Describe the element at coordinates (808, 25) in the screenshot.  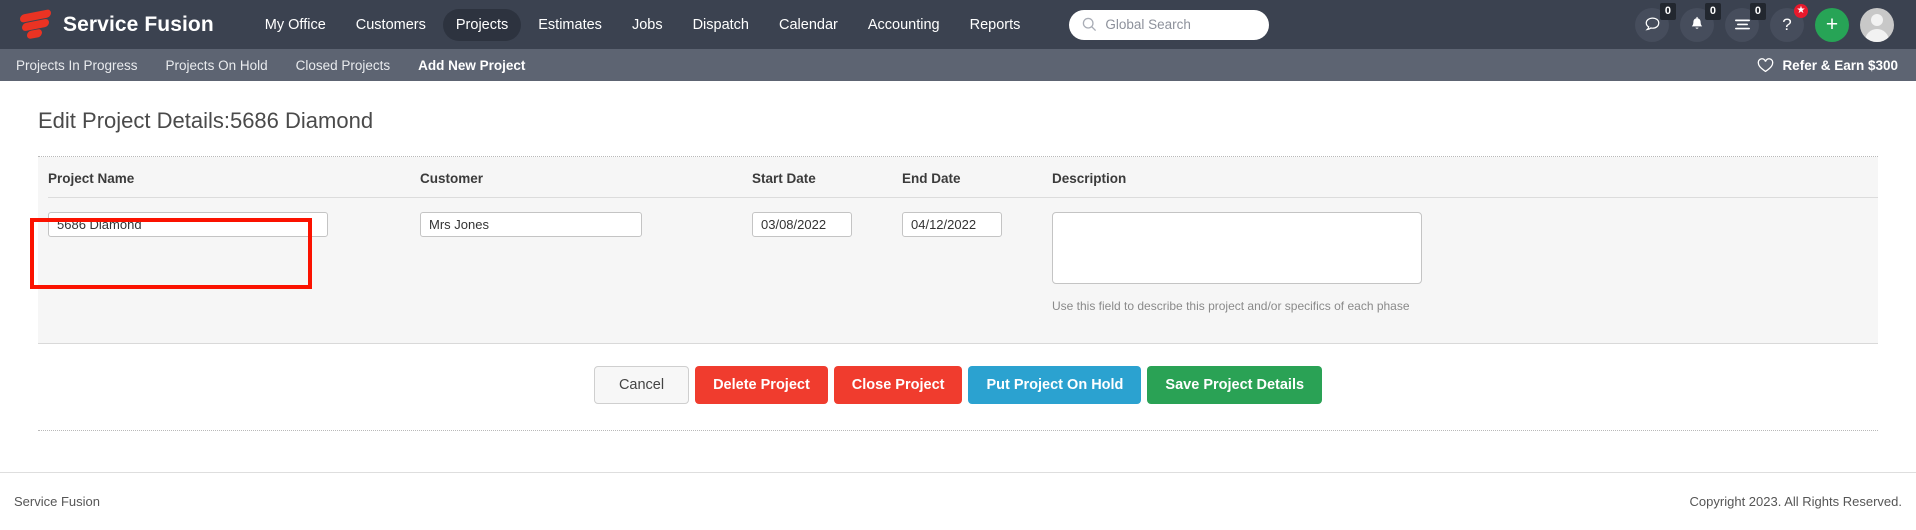
I see `nav-item-calendar: Calendar` at that location.